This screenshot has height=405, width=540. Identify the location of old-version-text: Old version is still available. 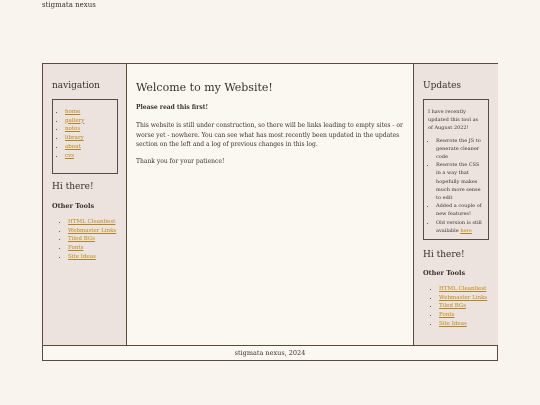
(459, 226).